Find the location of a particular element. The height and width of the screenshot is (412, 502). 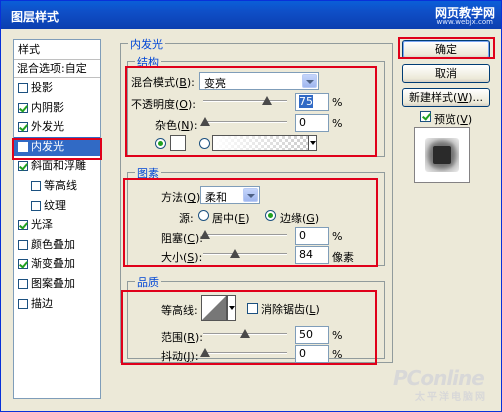

style-item-label: 外发光 is located at coordinates (47, 127).